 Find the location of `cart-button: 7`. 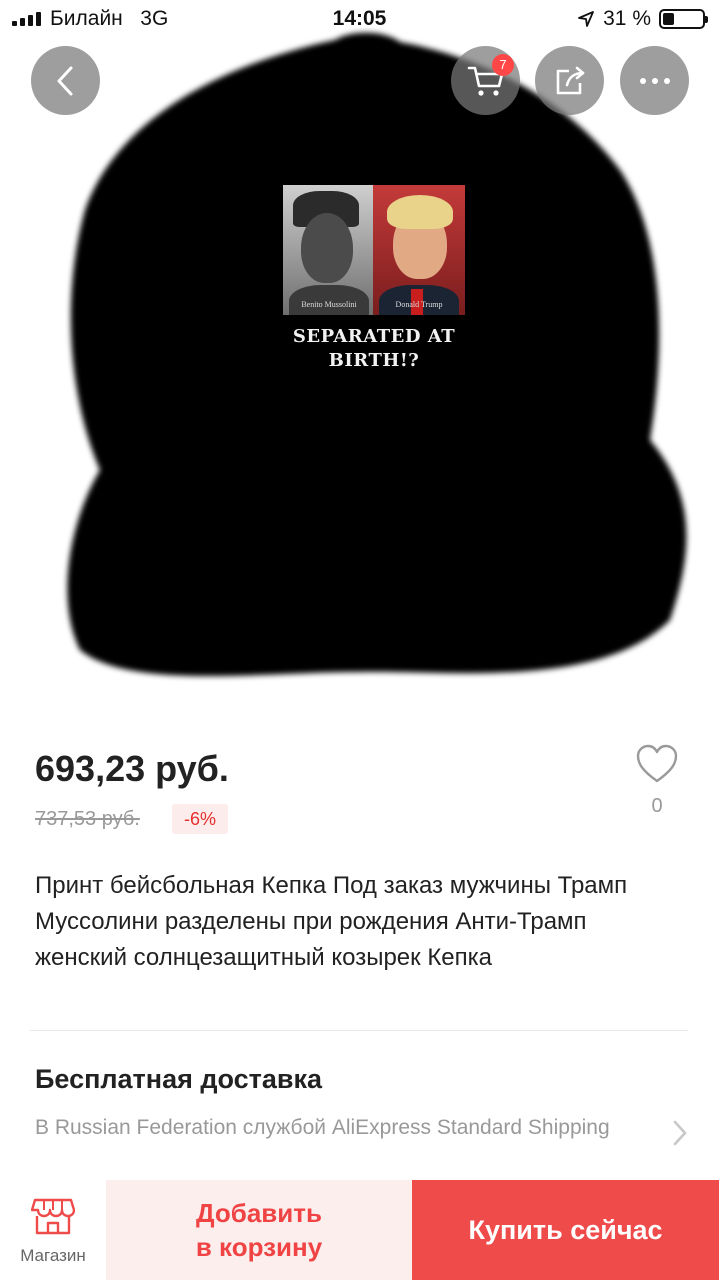

cart-button: 7 is located at coordinates (485, 80).